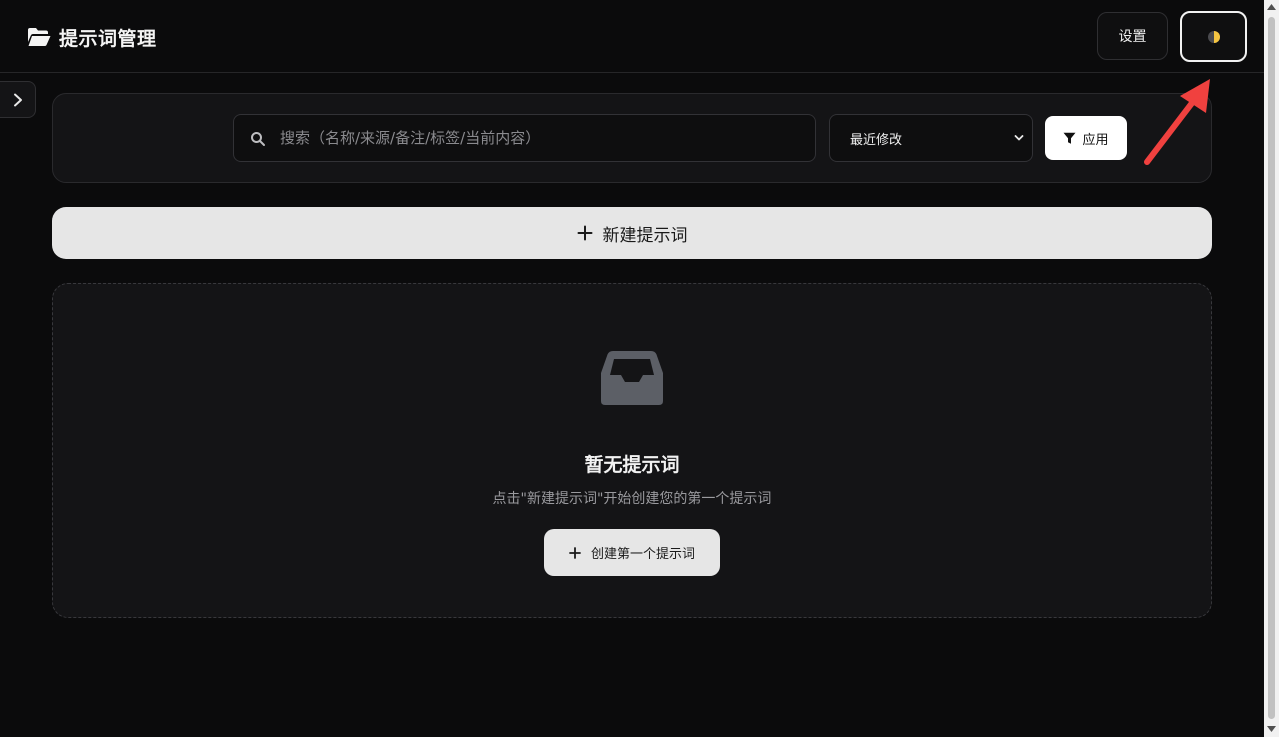 This screenshot has width=1279, height=737. What do you see at coordinates (632, 499) in the screenshot?
I see `empty-state-description: 点击"新建提示词"开始创建您的第一个提示词` at bounding box center [632, 499].